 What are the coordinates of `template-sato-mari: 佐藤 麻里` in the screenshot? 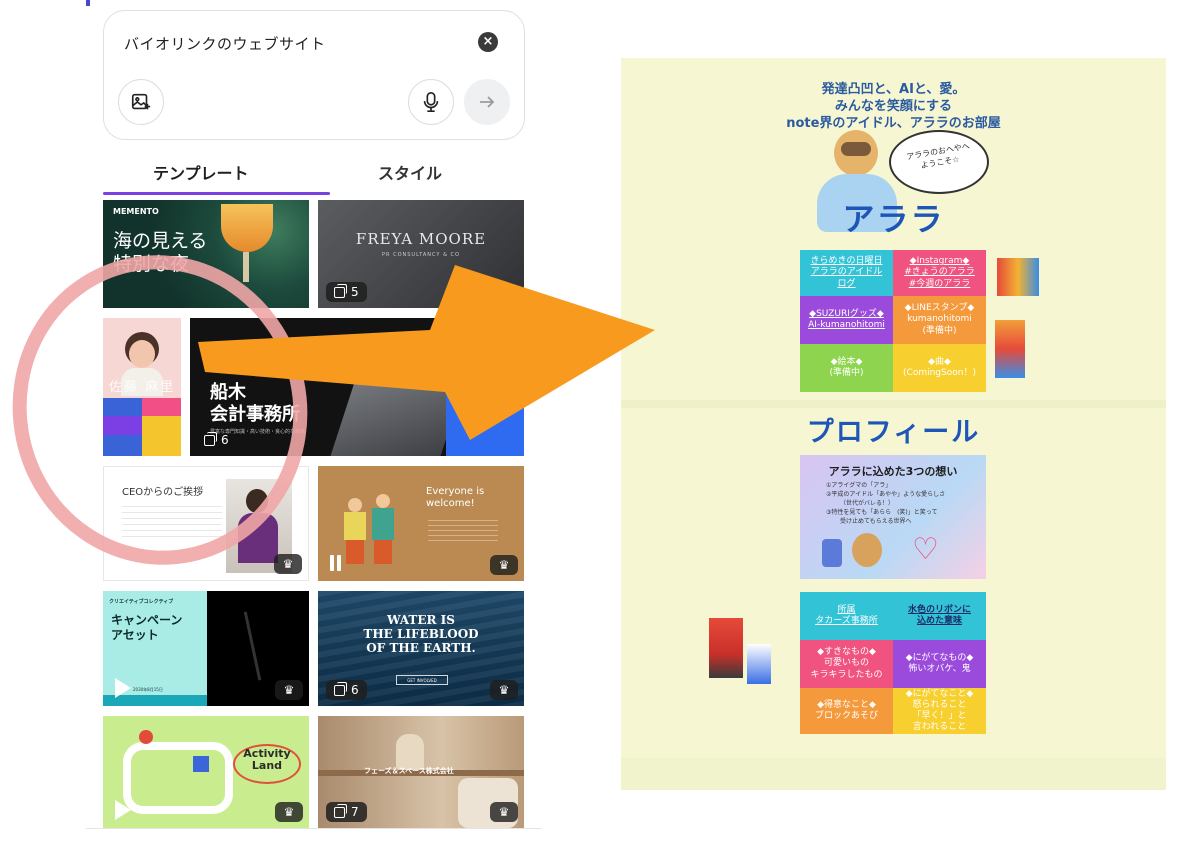 It's located at (142, 387).